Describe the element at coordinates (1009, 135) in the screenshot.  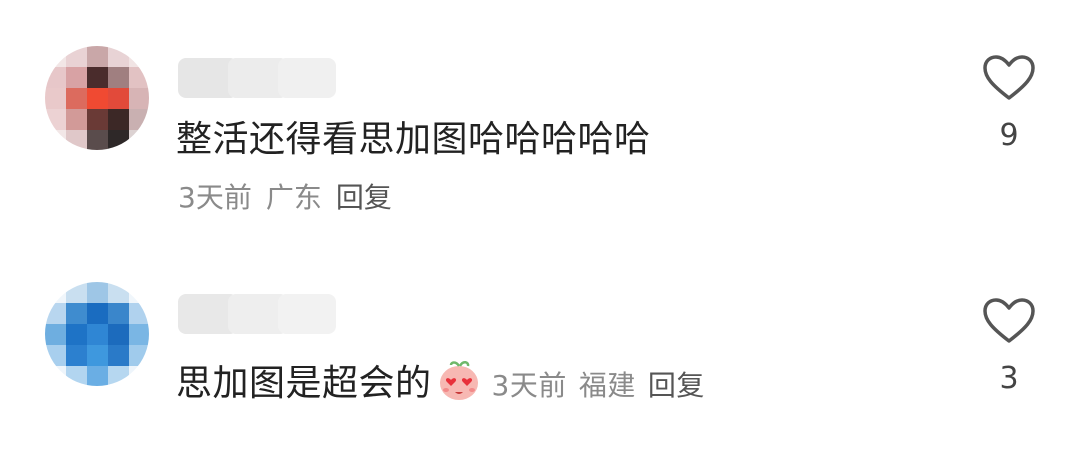
I see `like-count: 9` at that location.